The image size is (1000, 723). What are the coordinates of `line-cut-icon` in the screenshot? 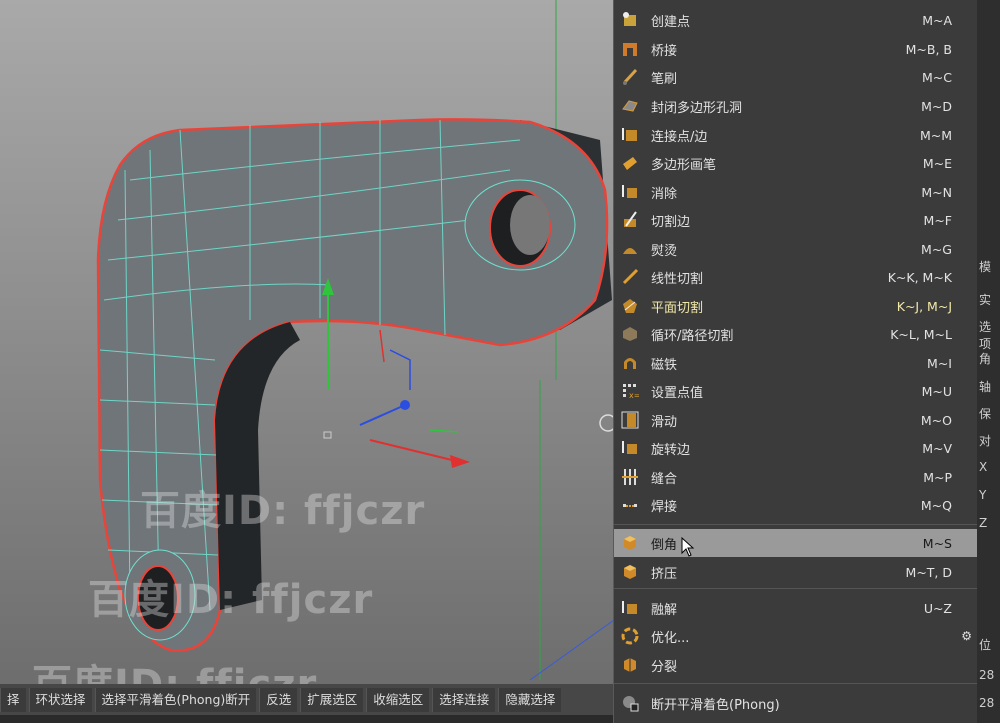 It's located at (630, 277).